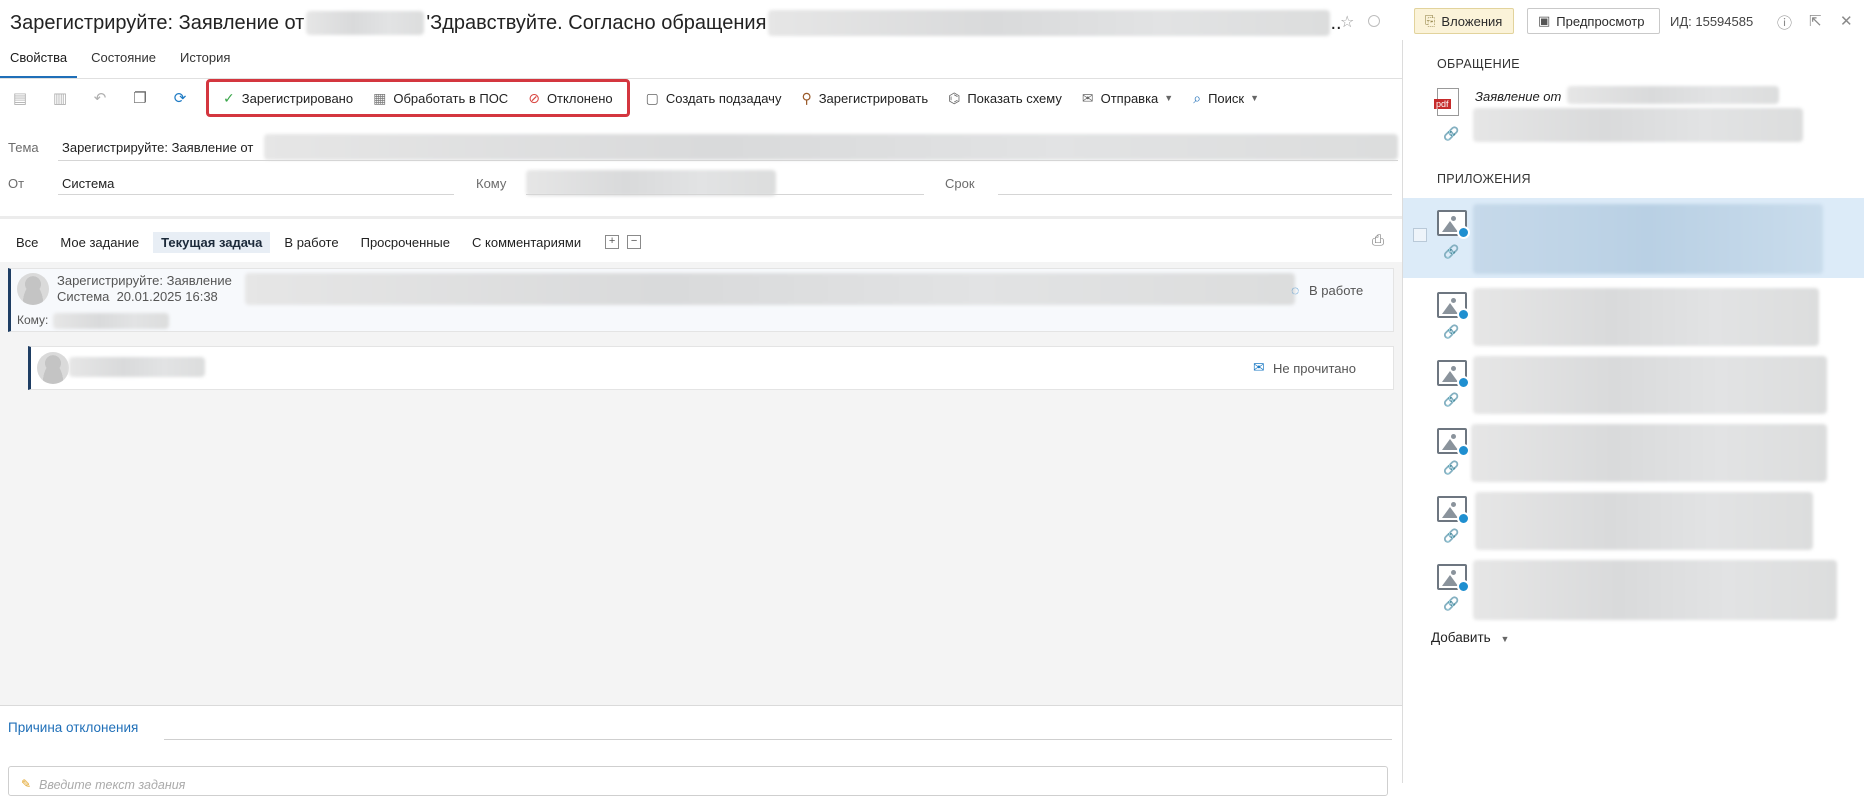  What do you see at coordinates (1815, 21) in the screenshot?
I see `open-external-icon: ⇱` at bounding box center [1815, 21].